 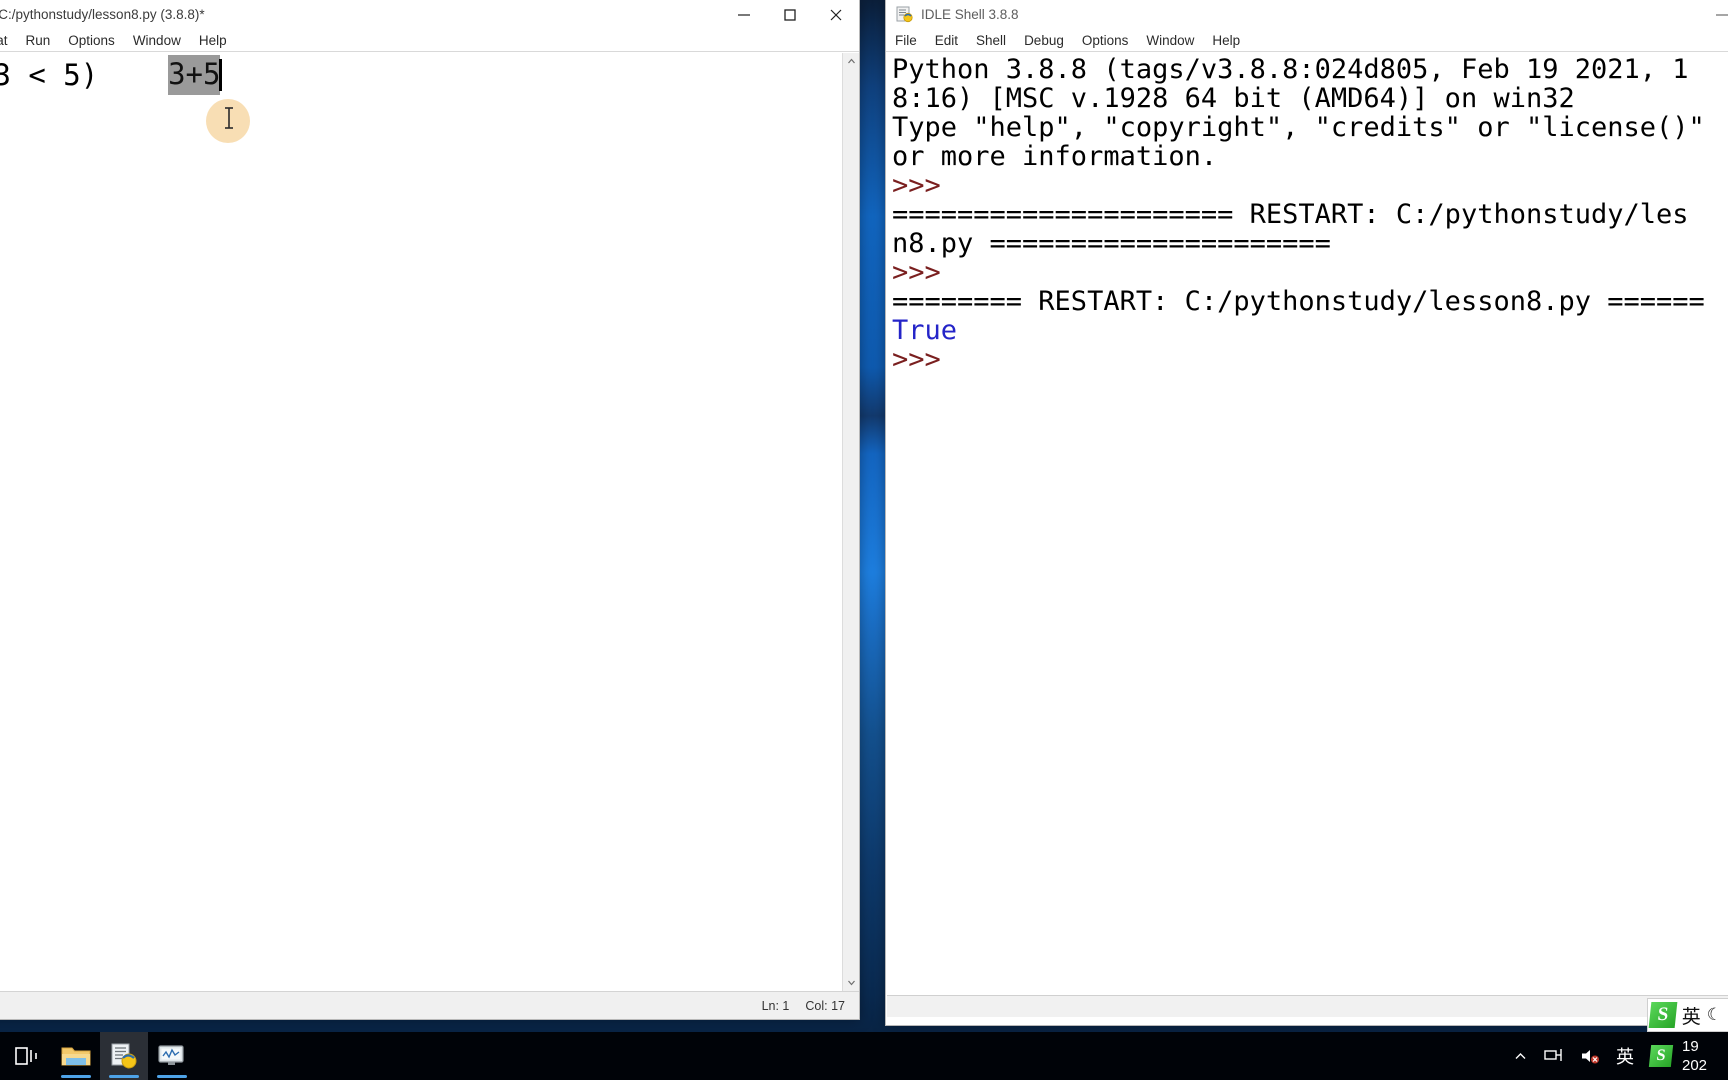 I want to click on windows-taskbar: 英 S 19 202, so click(x=864, y=1056).